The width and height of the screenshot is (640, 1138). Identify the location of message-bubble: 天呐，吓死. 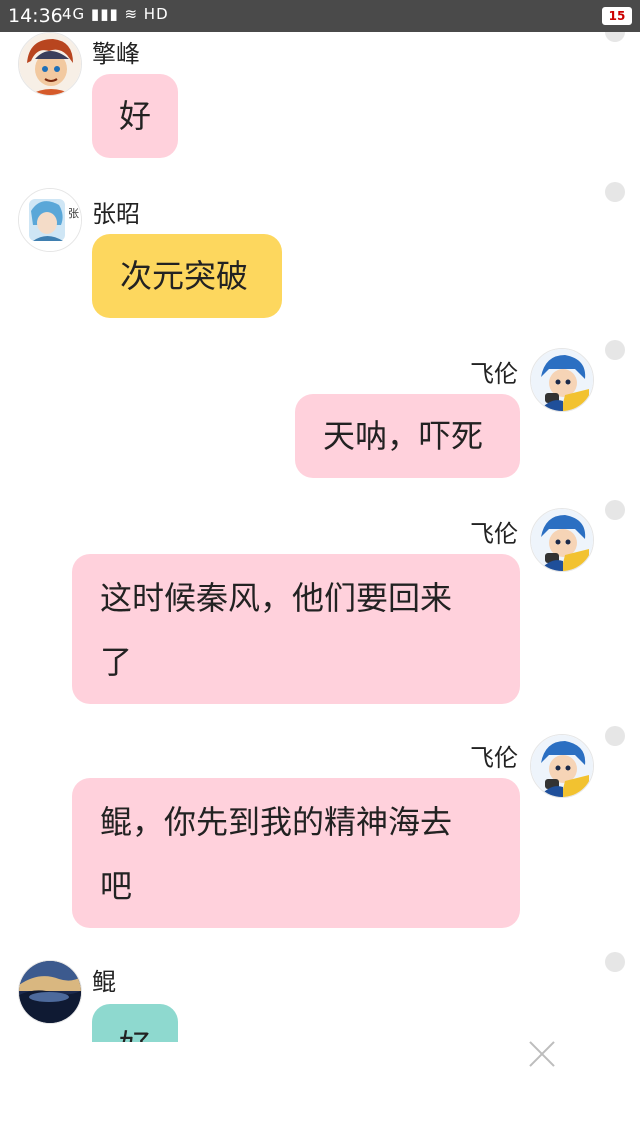
(407, 436).